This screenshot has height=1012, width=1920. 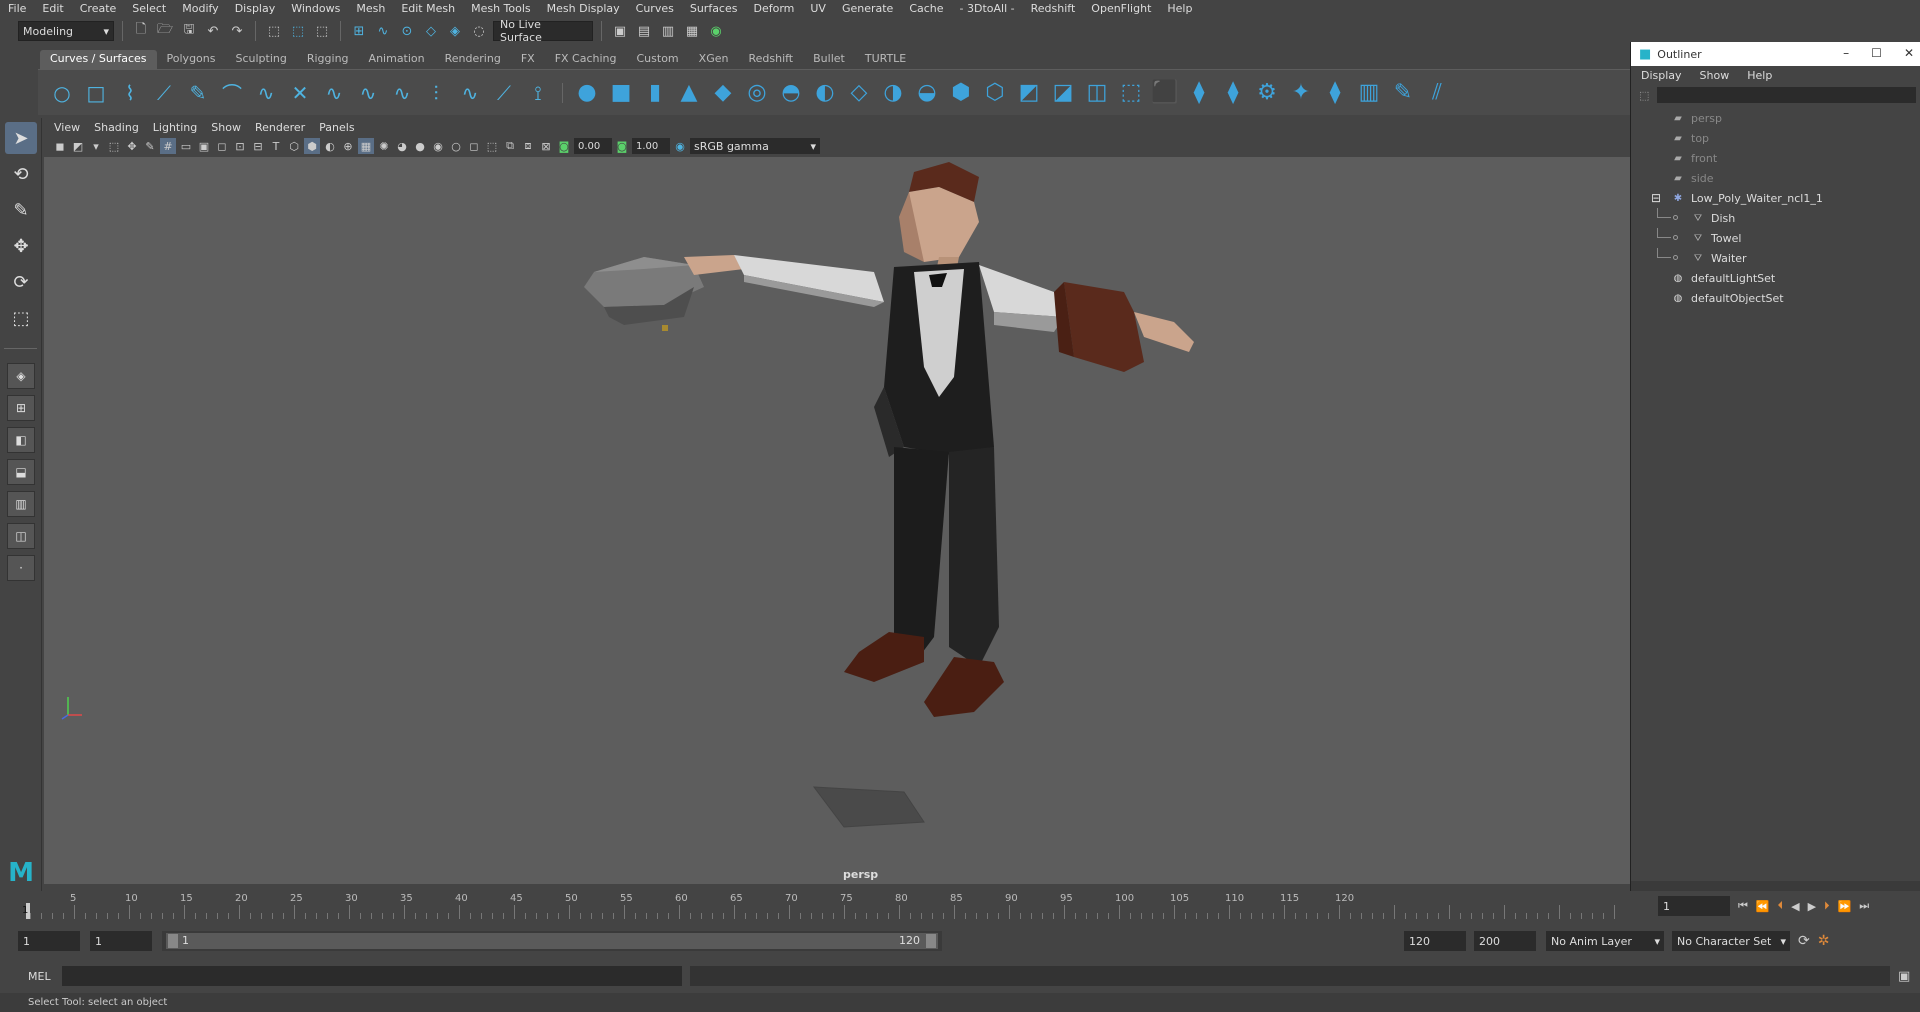 What do you see at coordinates (255, 8) in the screenshot?
I see `menu-display: Display` at bounding box center [255, 8].